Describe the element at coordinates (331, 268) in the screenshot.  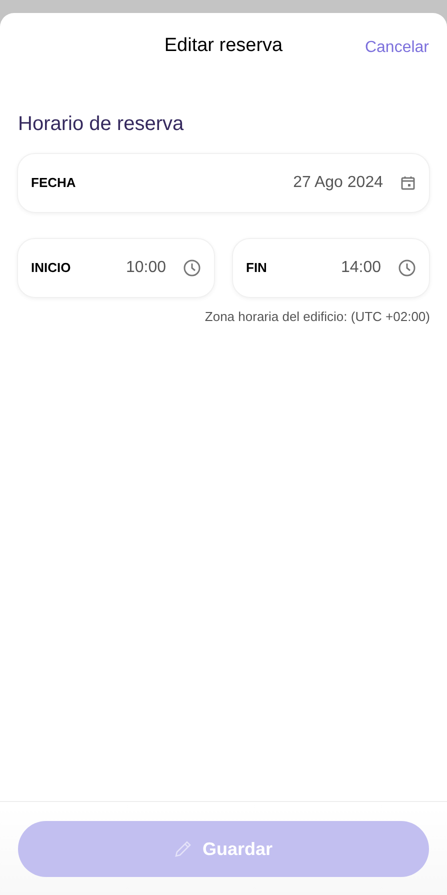
I see `time-field: FIN 14:00` at that location.